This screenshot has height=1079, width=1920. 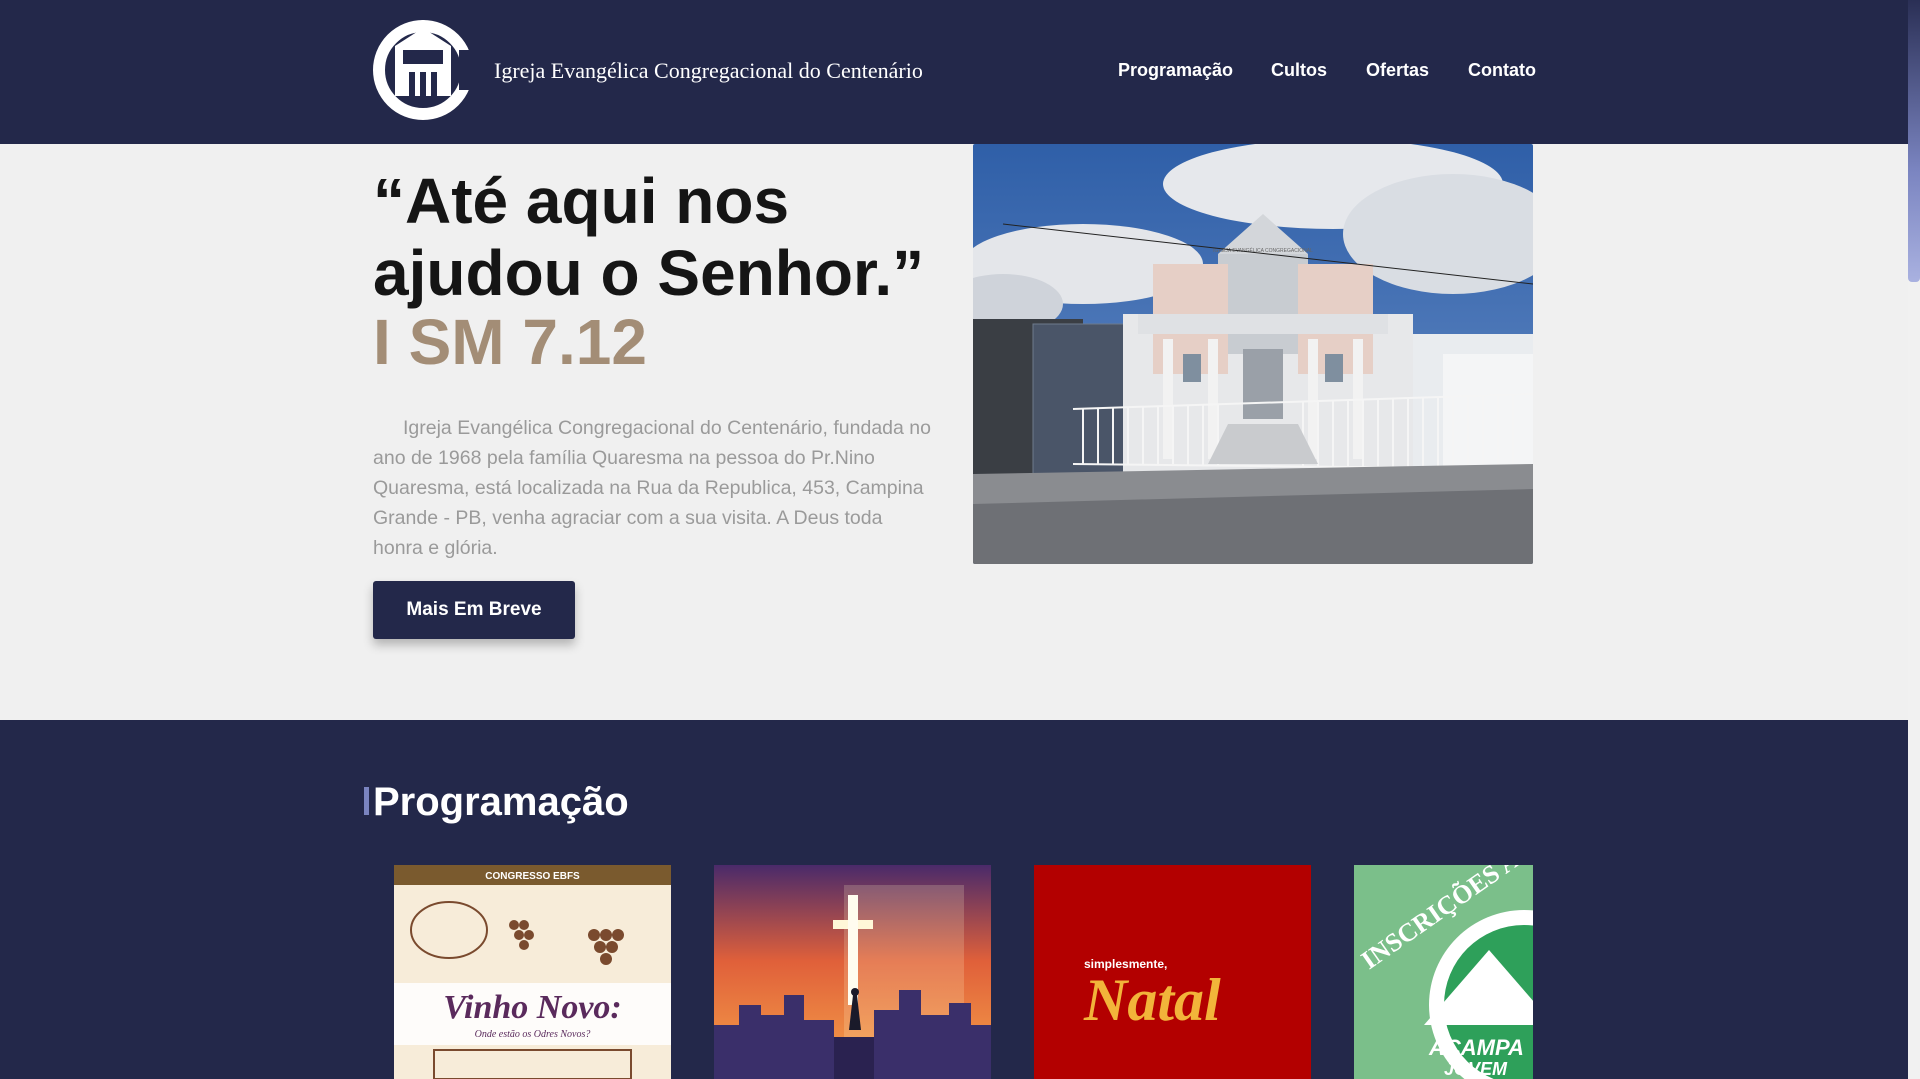 I want to click on event-card-acampa-jovem: INSCRIÇÕES ABERTAS ACAMPA JOVEM, so click(x=1443, y=972).